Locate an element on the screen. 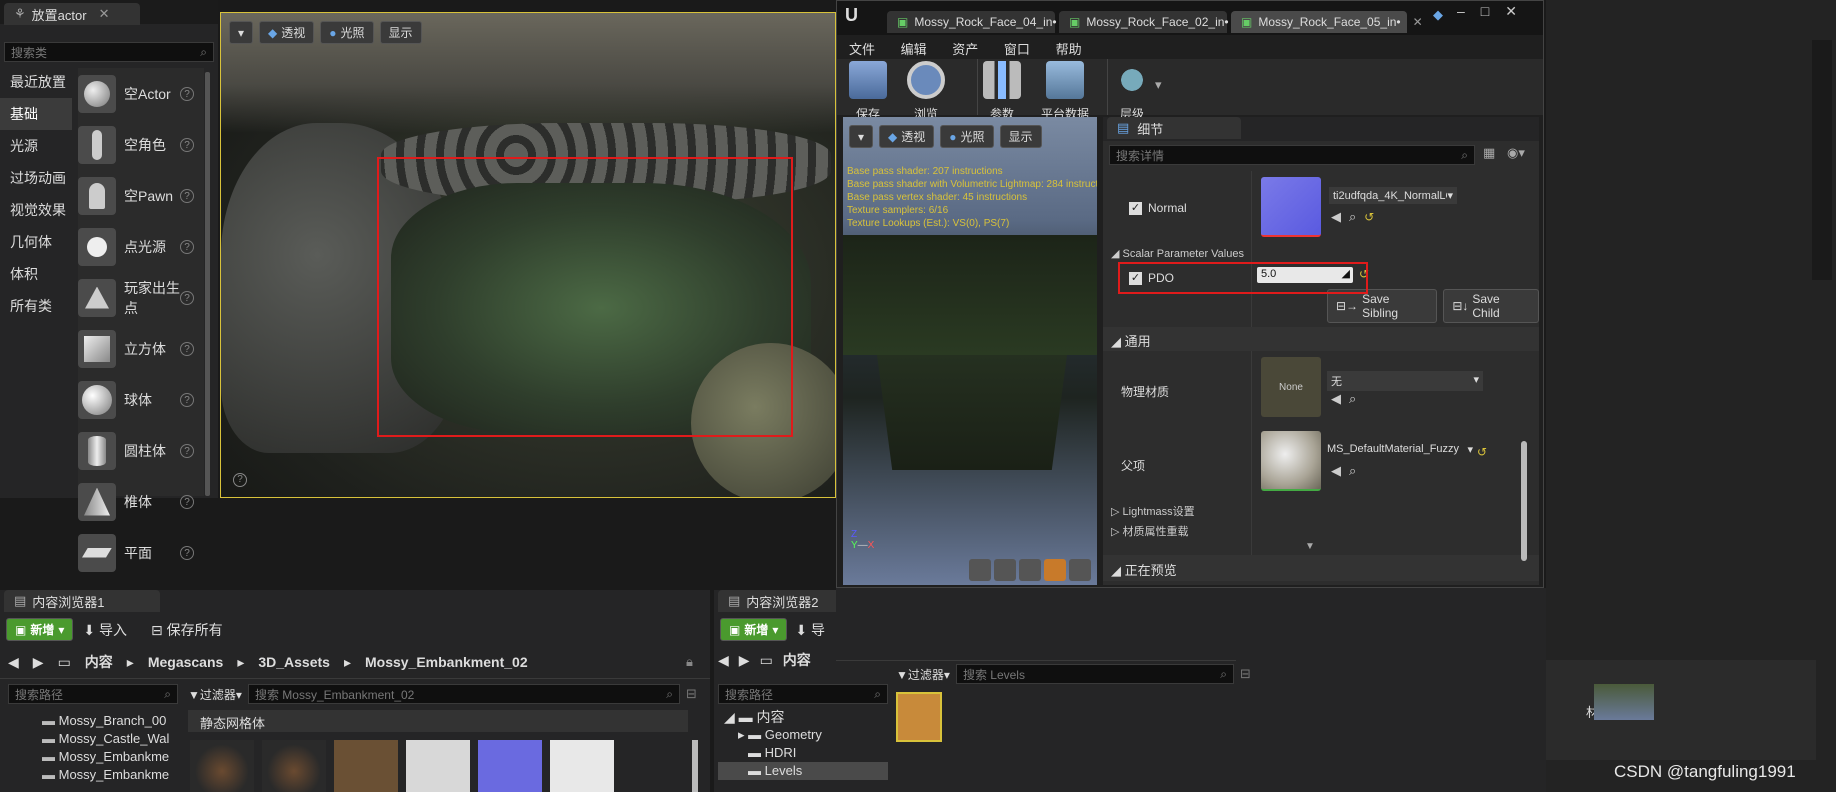 This screenshot has height=792, width=1836. chevron-down-icon: ▾ is located at coordinates (1158, 99).